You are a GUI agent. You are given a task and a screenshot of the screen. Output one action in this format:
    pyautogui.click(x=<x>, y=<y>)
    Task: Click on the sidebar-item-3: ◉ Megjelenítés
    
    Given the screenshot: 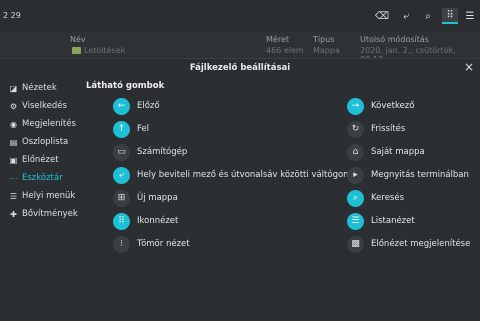 What is the action you would take?
    pyautogui.click(x=41, y=124)
    